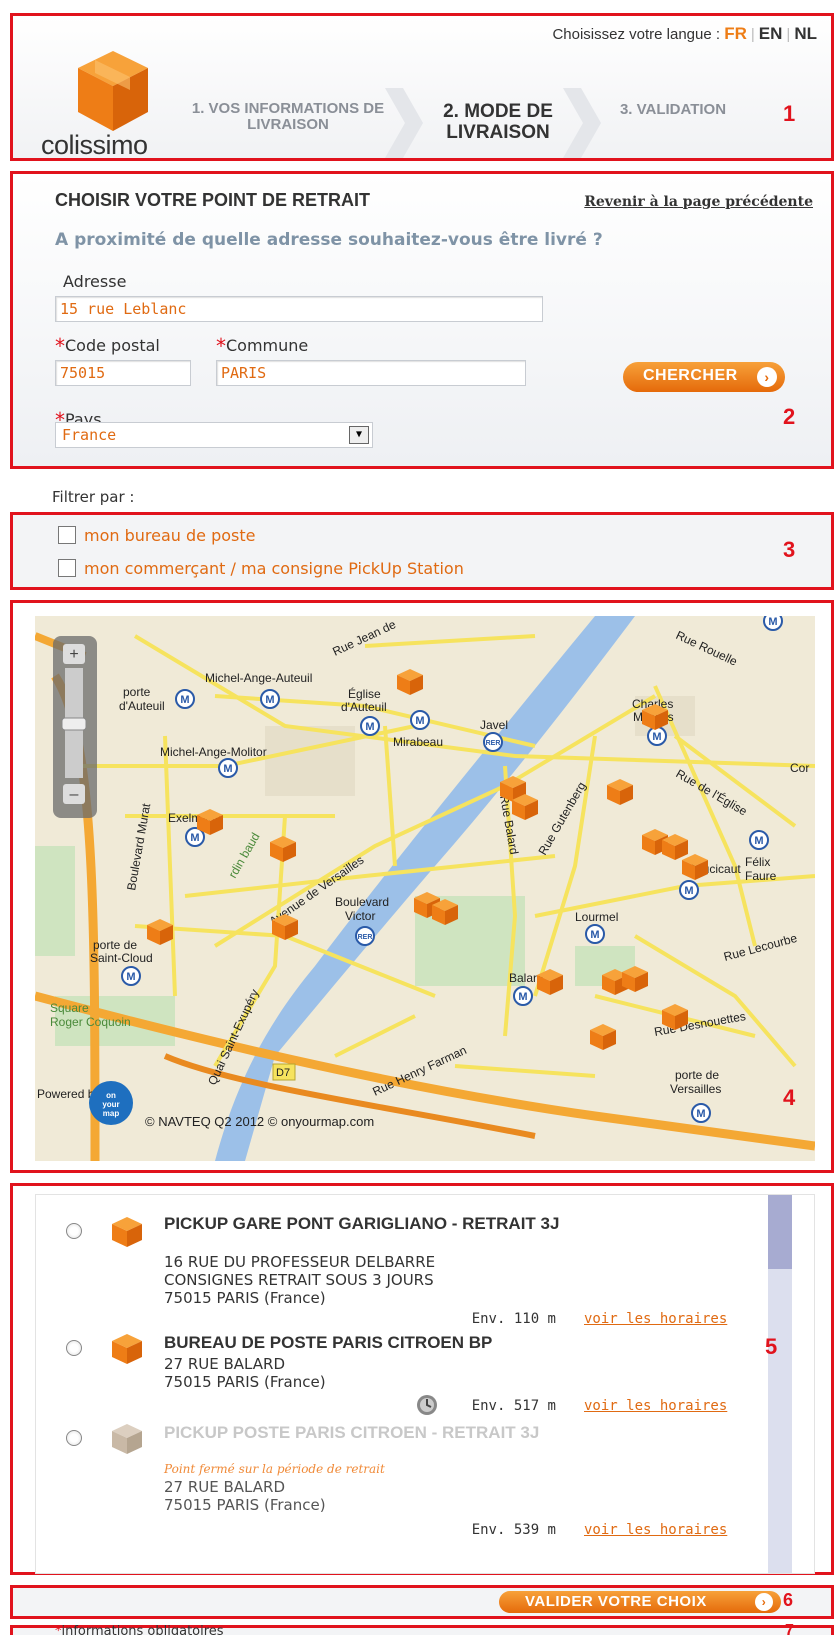  What do you see at coordinates (110, 1104) in the screenshot?
I see `svg-text: your` at bounding box center [110, 1104].